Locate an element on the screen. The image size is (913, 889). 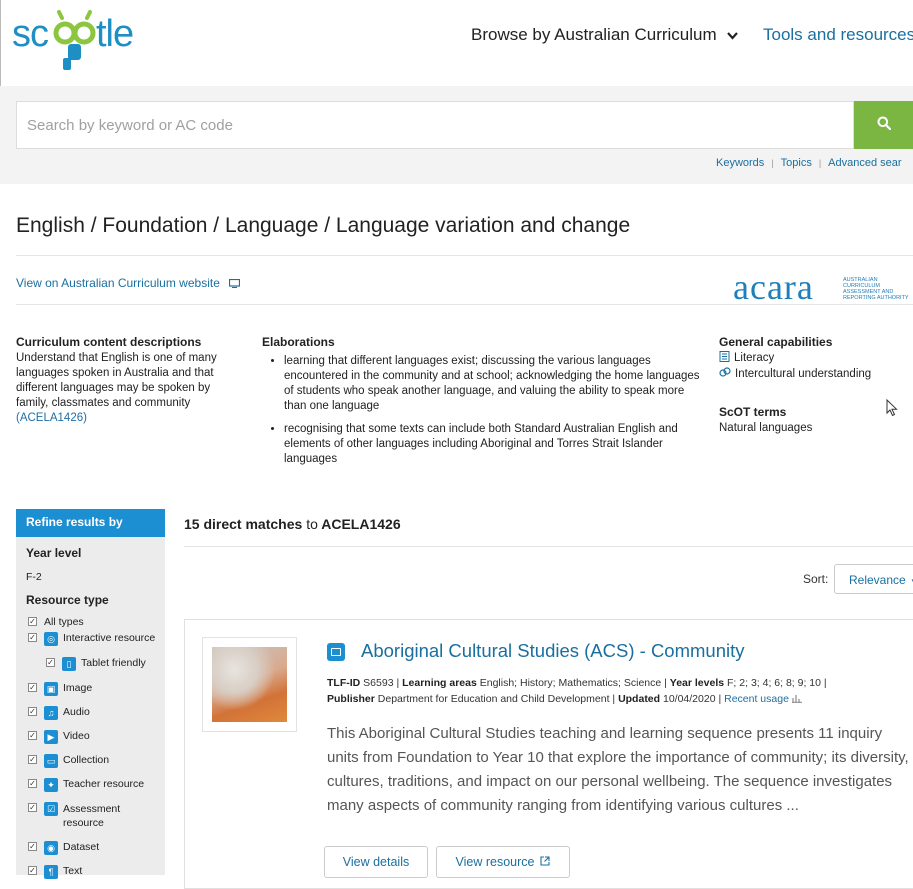
filter-video: ✓ ▶ Video is located at coordinates (59, 737).